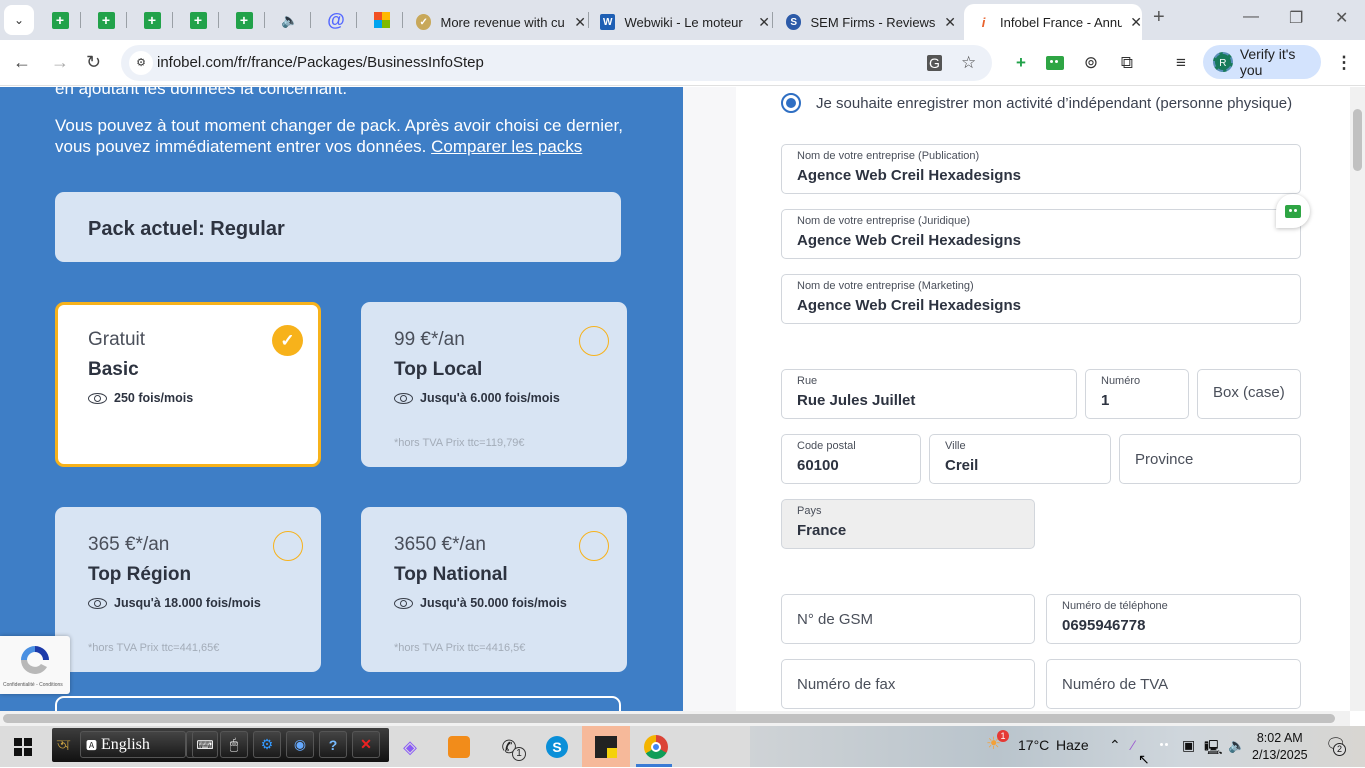  Describe the element at coordinates (333, 744) in the screenshot. I see `help-icon: ?` at that location.